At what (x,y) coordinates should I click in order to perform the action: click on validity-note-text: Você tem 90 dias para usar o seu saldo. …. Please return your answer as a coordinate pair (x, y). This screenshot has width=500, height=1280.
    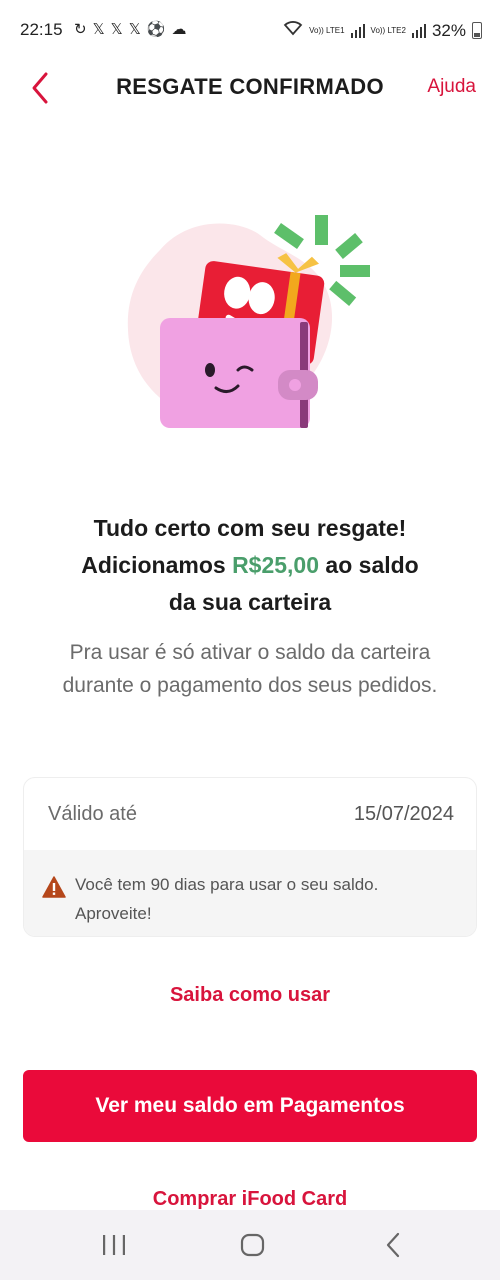
    Looking at the image, I should click on (226, 899).